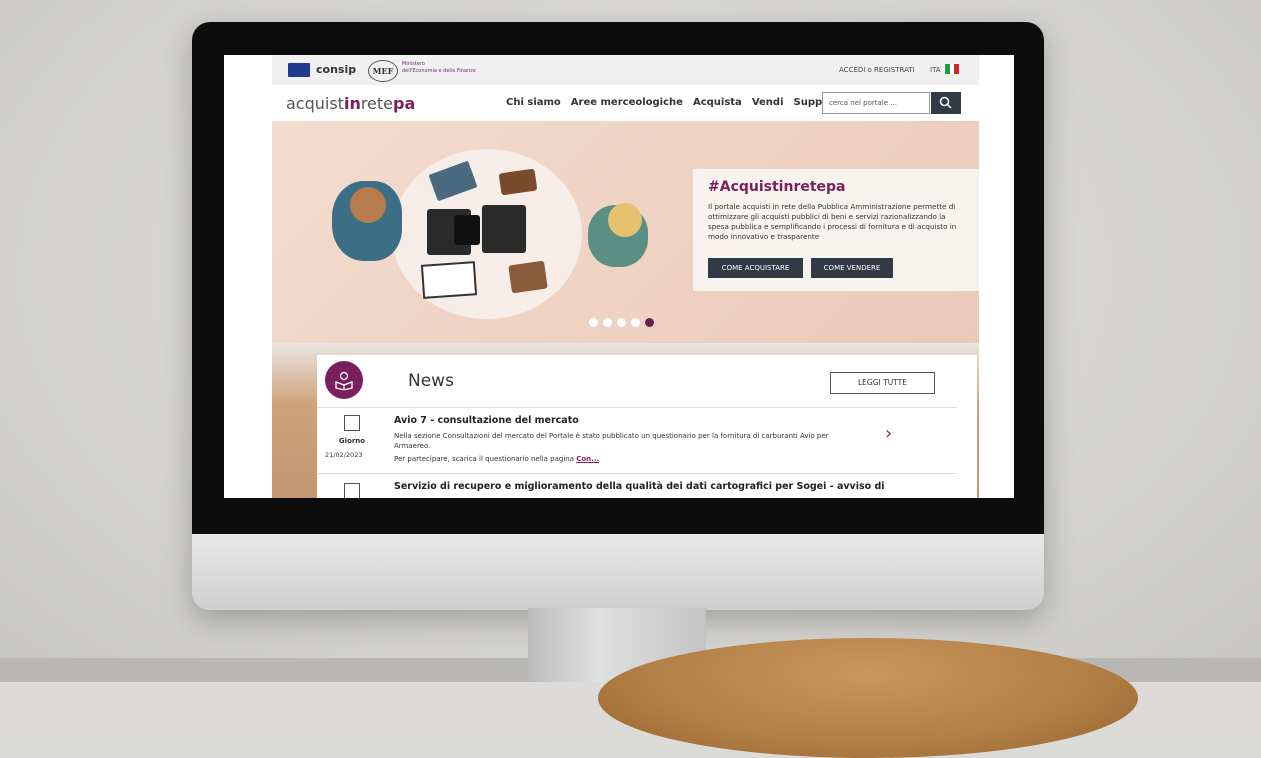 The width and height of the screenshot is (1261, 758). Describe the element at coordinates (504, 229) in the screenshot. I see `hero-laptop-right` at that location.